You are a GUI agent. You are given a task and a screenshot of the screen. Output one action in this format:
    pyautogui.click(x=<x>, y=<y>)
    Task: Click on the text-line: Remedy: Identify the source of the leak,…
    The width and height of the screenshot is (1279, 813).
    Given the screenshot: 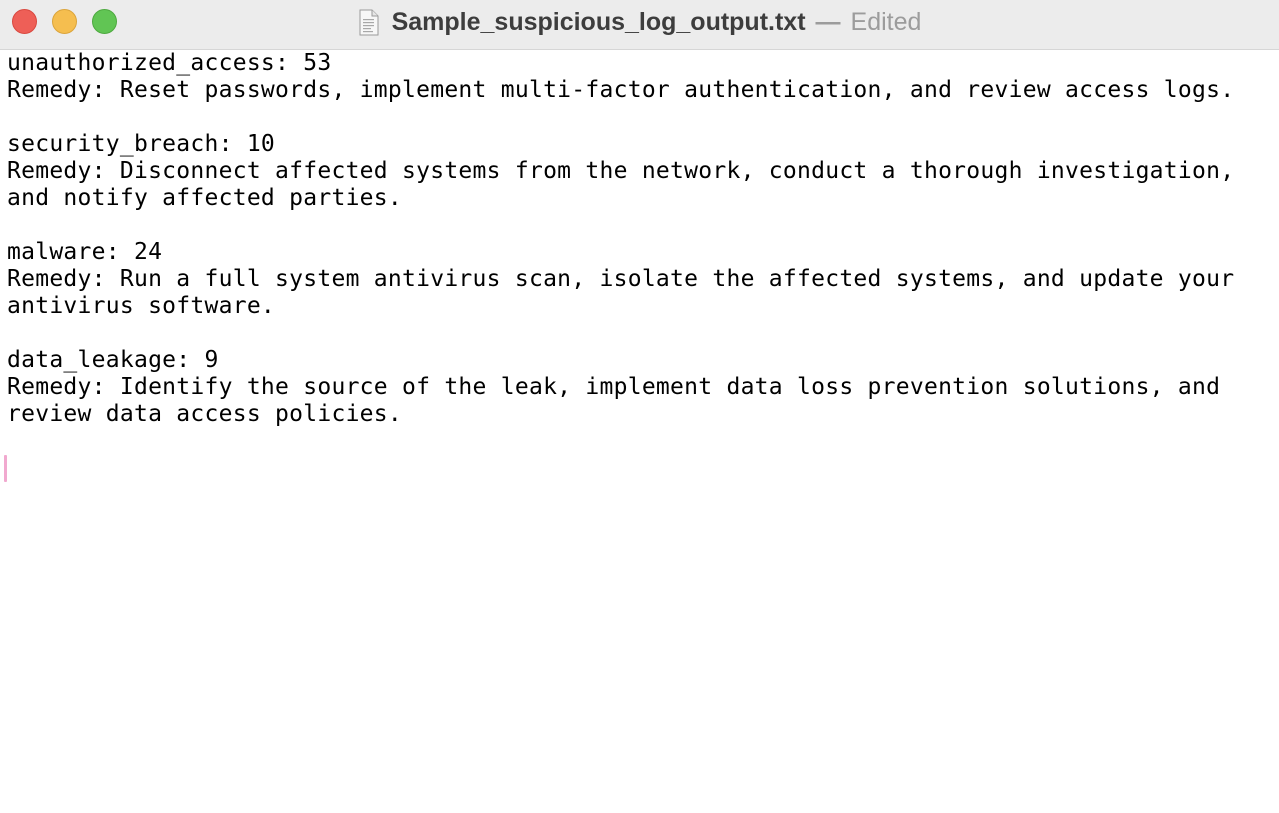 What is the action you would take?
    pyautogui.click(x=614, y=387)
    